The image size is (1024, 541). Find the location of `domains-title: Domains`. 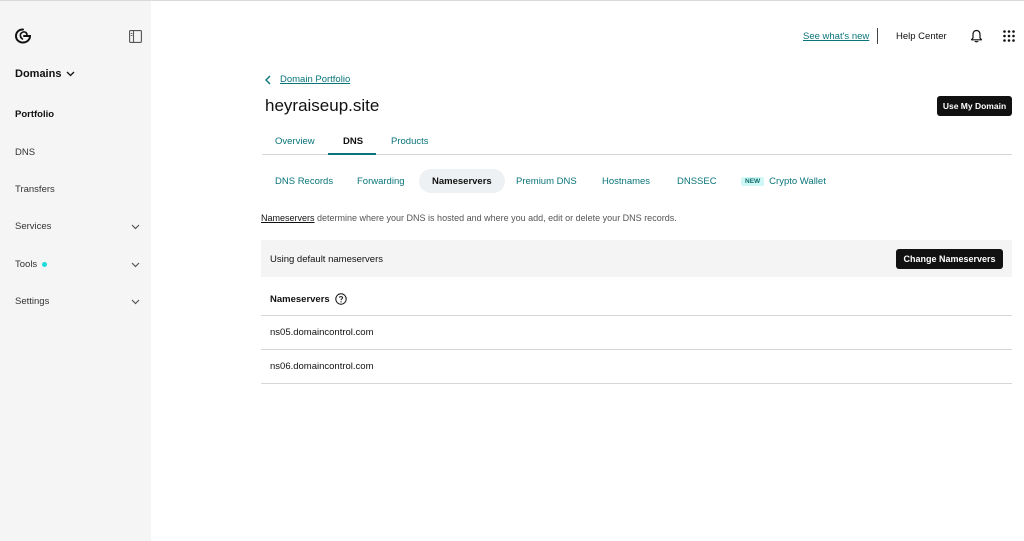

domains-title: Domains is located at coordinates (38, 74).